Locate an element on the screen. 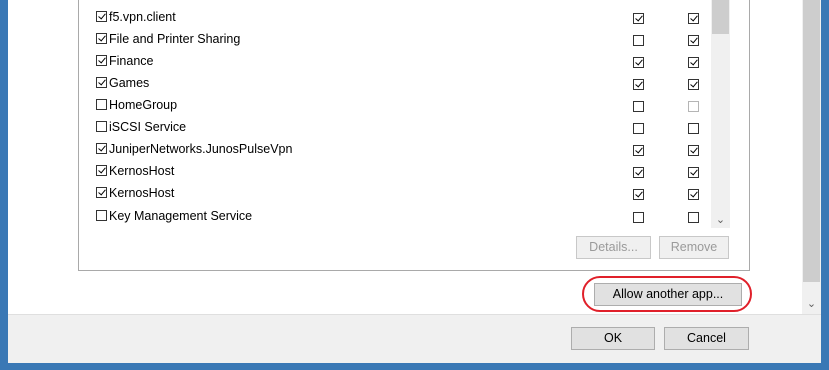  app-name: File and Printer Sharing is located at coordinates (168, 39).